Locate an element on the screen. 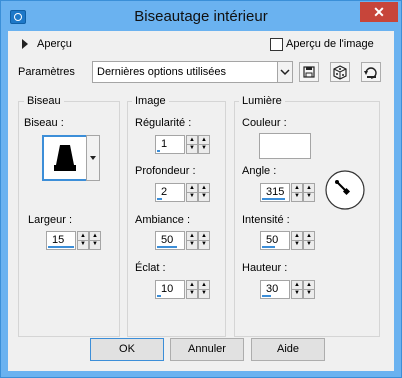 The height and width of the screenshot is (378, 402). intensity-field: 50 is located at coordinates (275, 240).